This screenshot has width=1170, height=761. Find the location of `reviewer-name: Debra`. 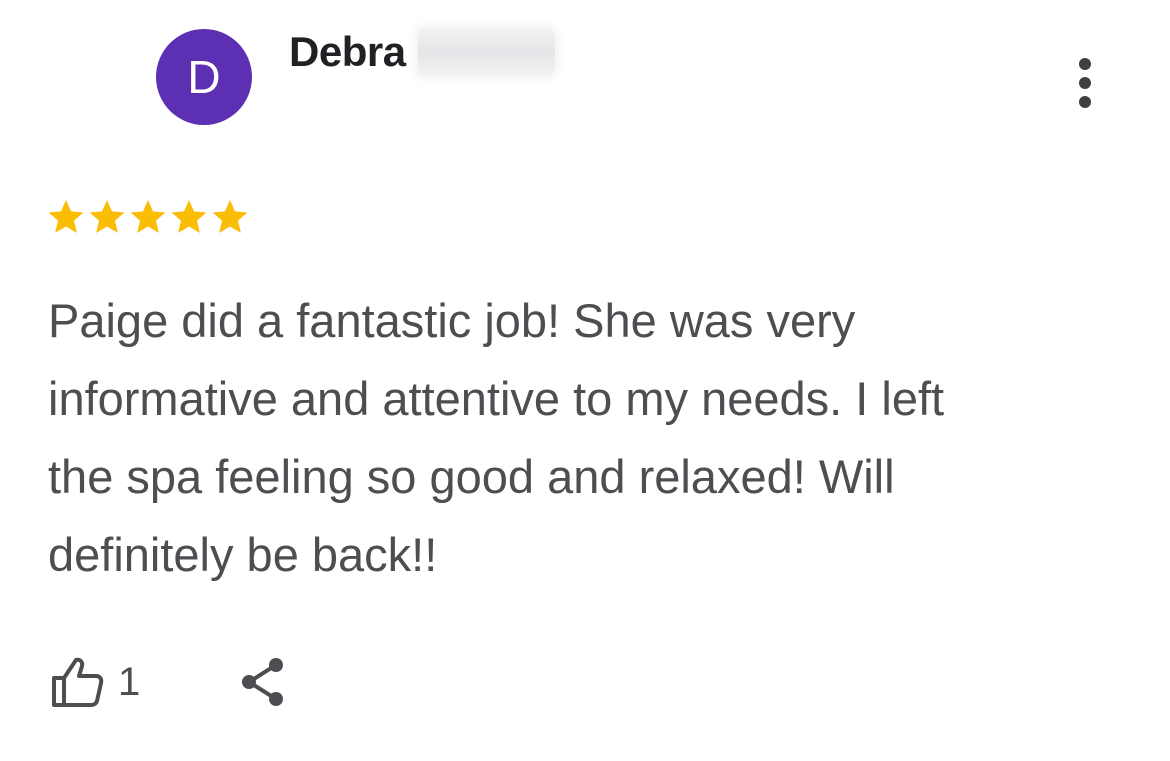

reviewer-name: Debra is located at coordinates (347, 52).